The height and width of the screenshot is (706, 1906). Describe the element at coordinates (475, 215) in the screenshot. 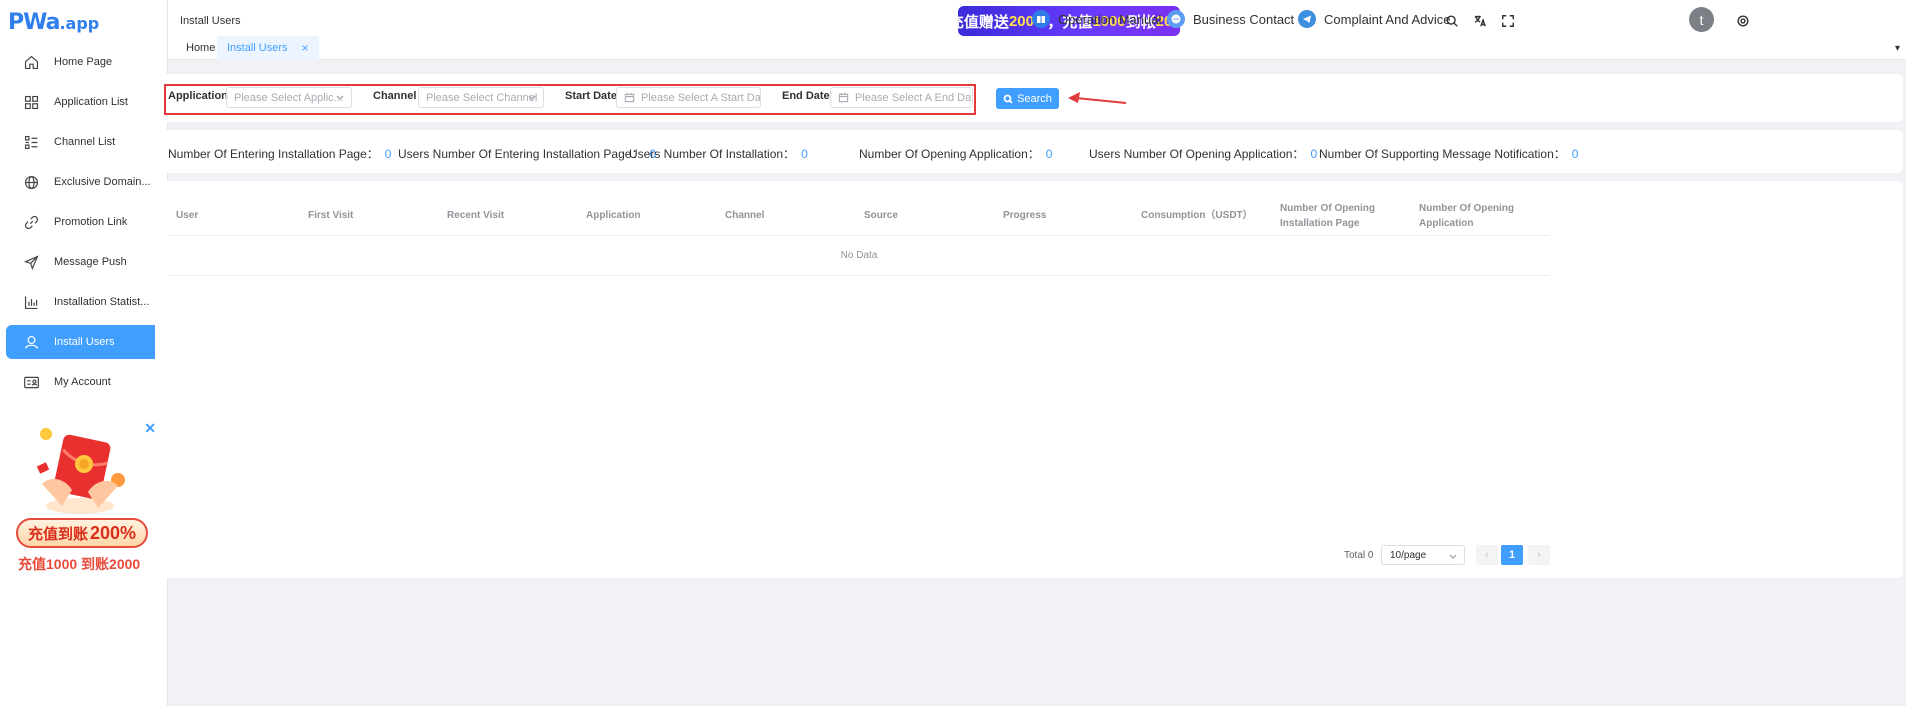

I see `column-header: Recent Visit` at that location.